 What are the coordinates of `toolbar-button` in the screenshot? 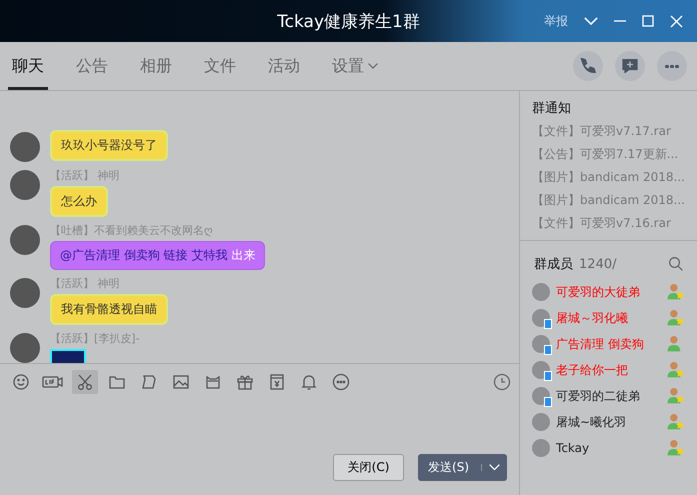 It's located at (85, 382).